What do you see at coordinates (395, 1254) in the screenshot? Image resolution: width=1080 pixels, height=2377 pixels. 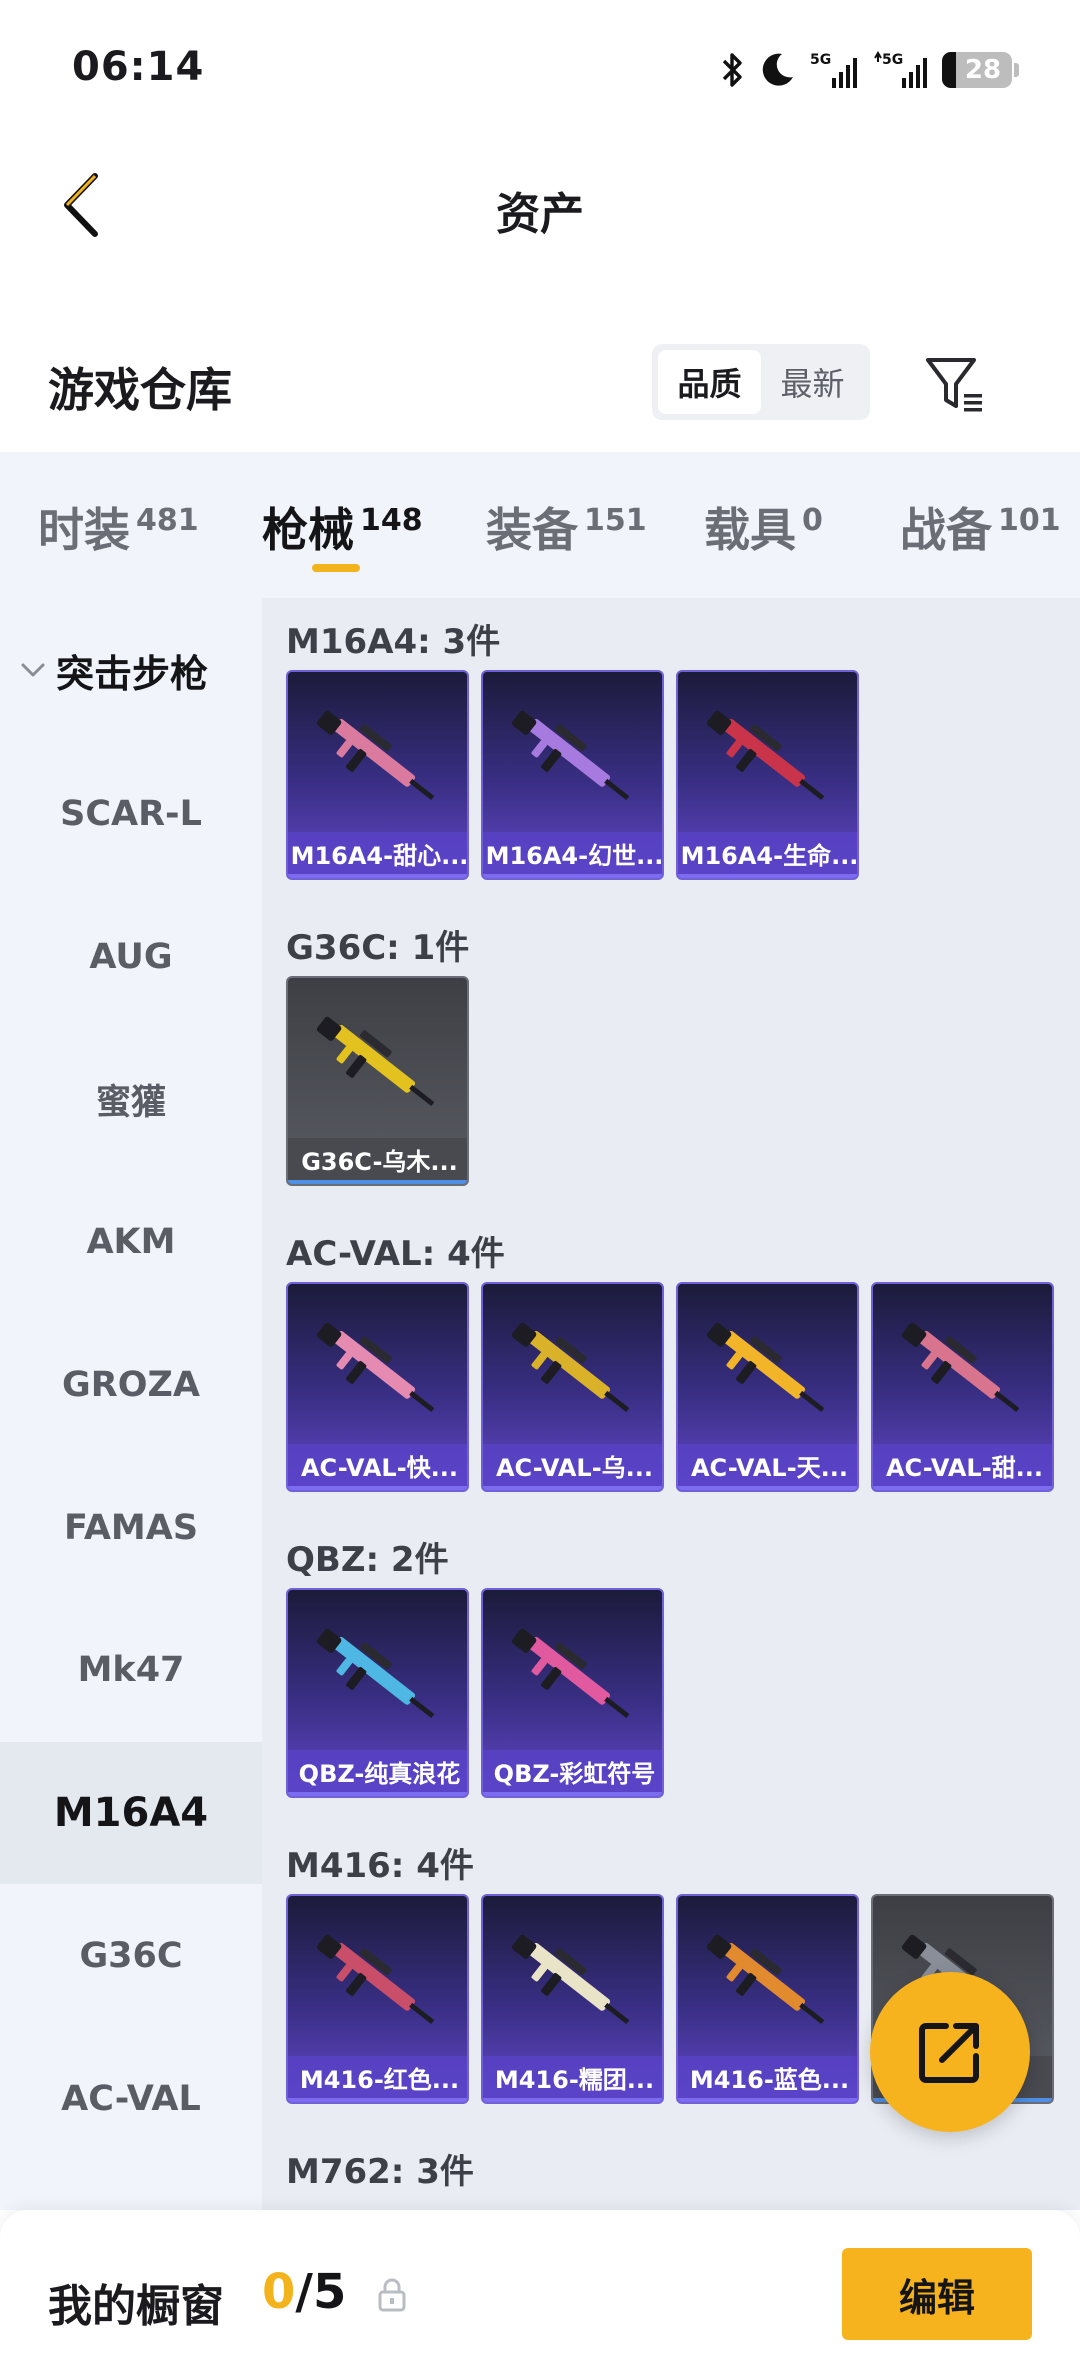 I see `group-title-ac-val: AC-VAL: 4件` at bounding box center [395, 1254].